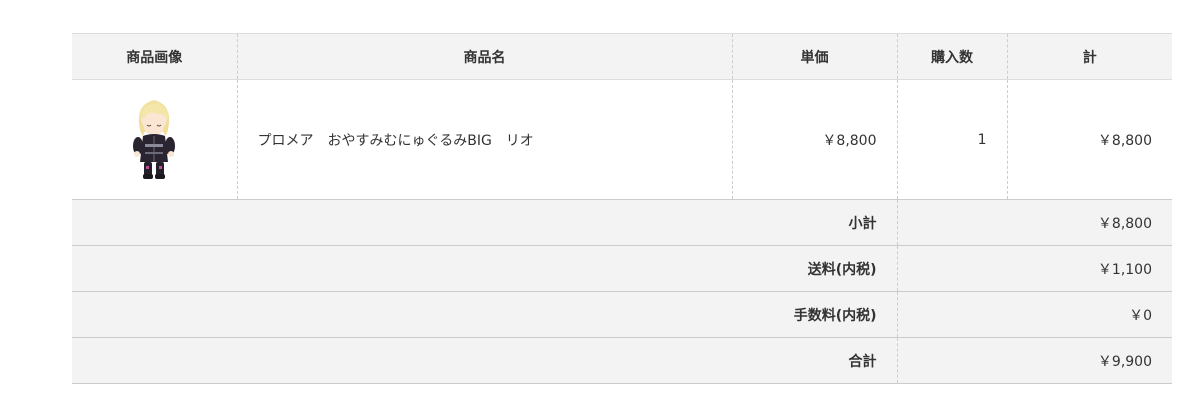  What do you see at coordinates (951, 139) in the screenshot?
I see `product-quantity: 1` at bounding box center [951, 139].